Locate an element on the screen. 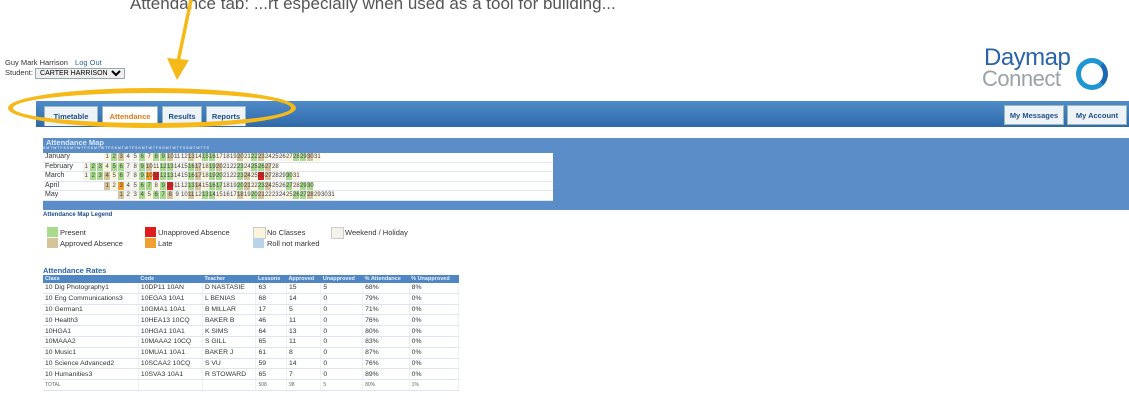  my-account-button: My Account is located at coordinates (1097, 115).